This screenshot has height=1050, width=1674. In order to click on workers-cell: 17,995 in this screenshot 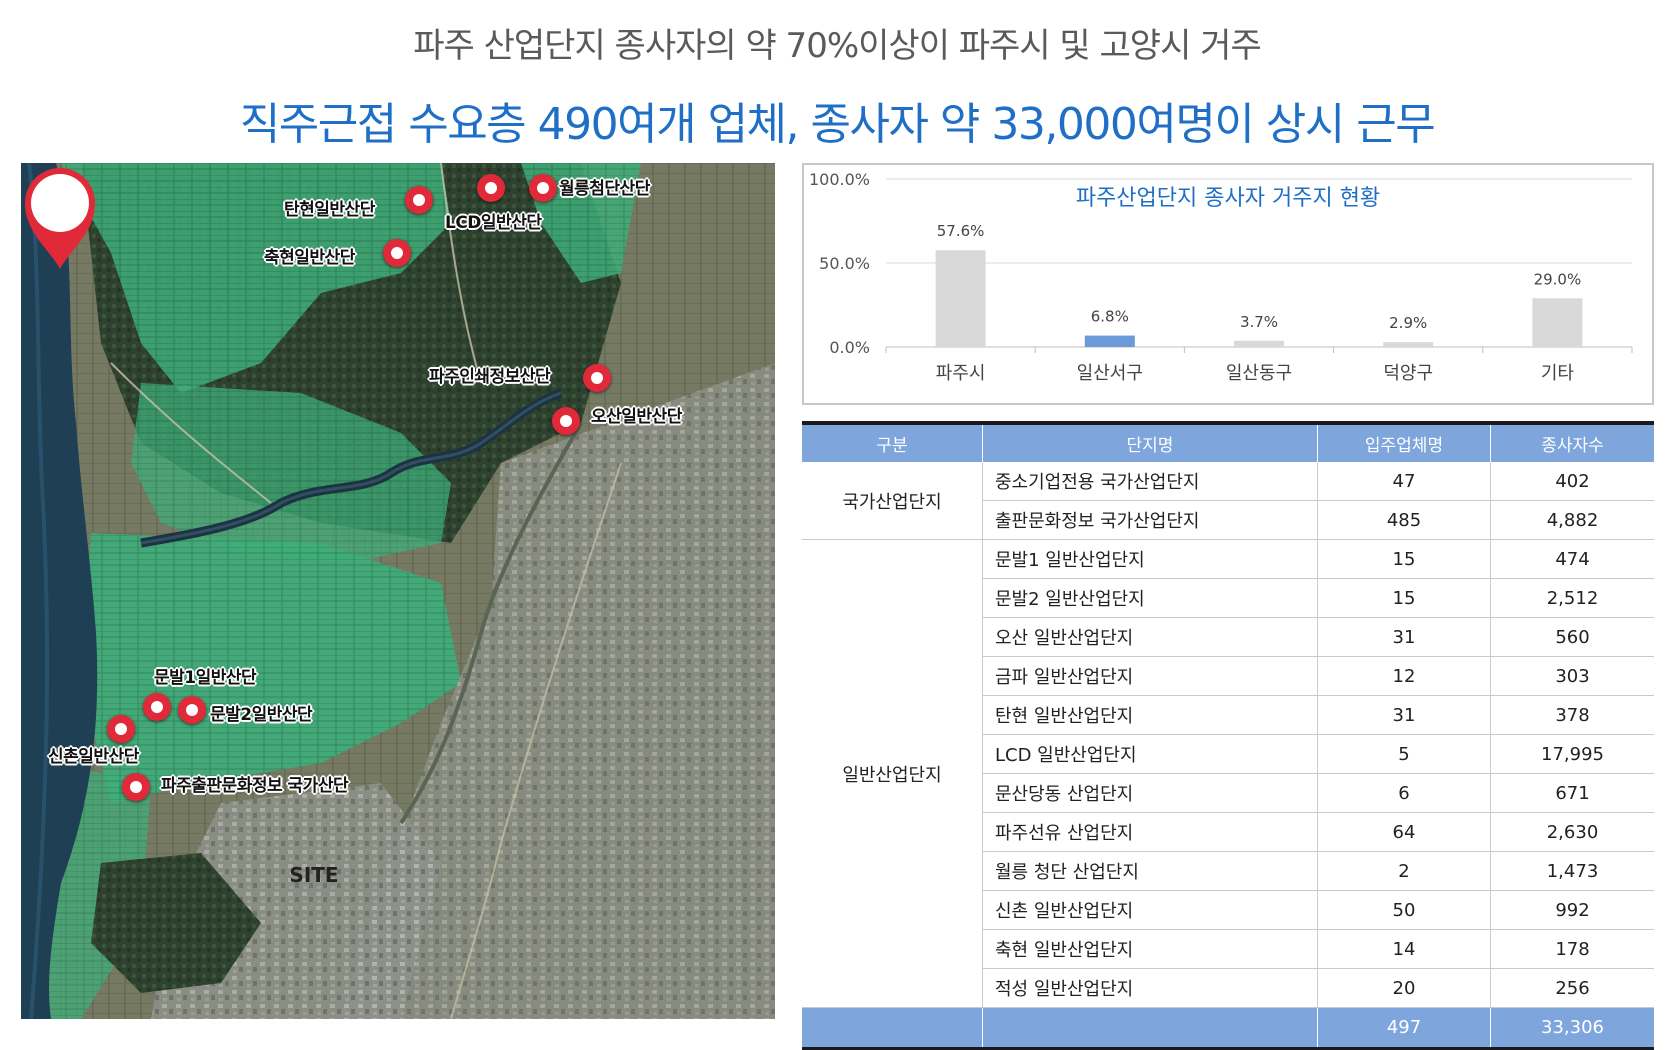, I will do `click(1572, 754)`.